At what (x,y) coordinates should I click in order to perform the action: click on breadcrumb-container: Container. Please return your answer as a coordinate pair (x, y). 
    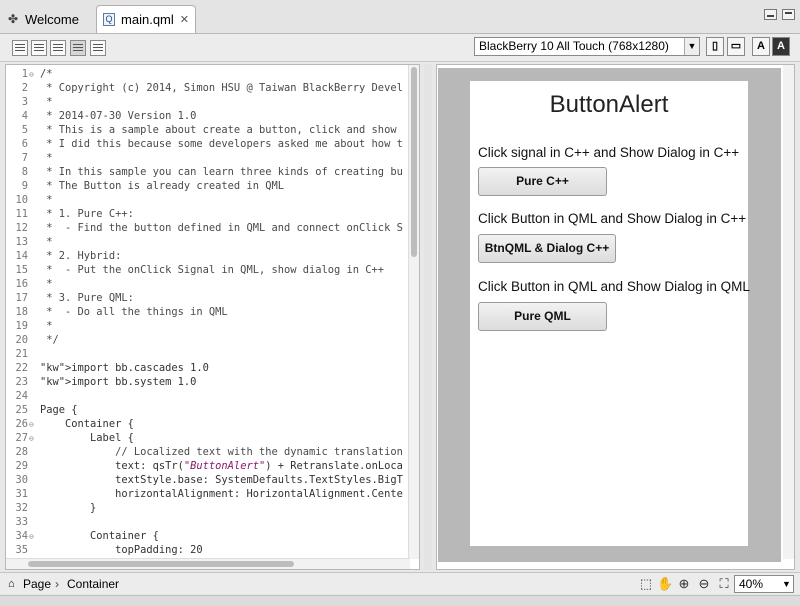
    Looking at the image, I should click on (93, 584).